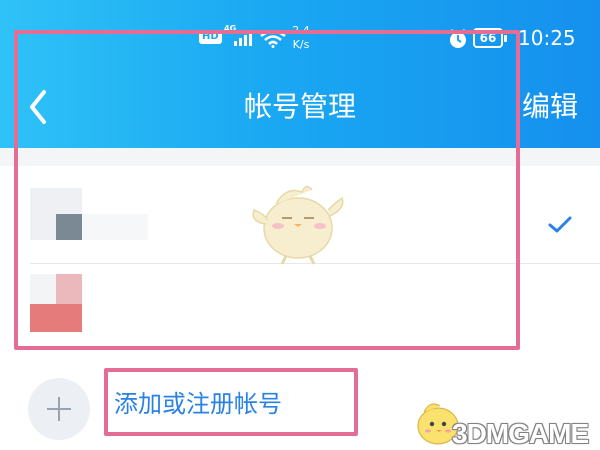 This screenshot has width=600, height=450. Describe the element at coordinates (520, 433) in the screenshot. I see `watermark-text: 3DMGAME` at that location.